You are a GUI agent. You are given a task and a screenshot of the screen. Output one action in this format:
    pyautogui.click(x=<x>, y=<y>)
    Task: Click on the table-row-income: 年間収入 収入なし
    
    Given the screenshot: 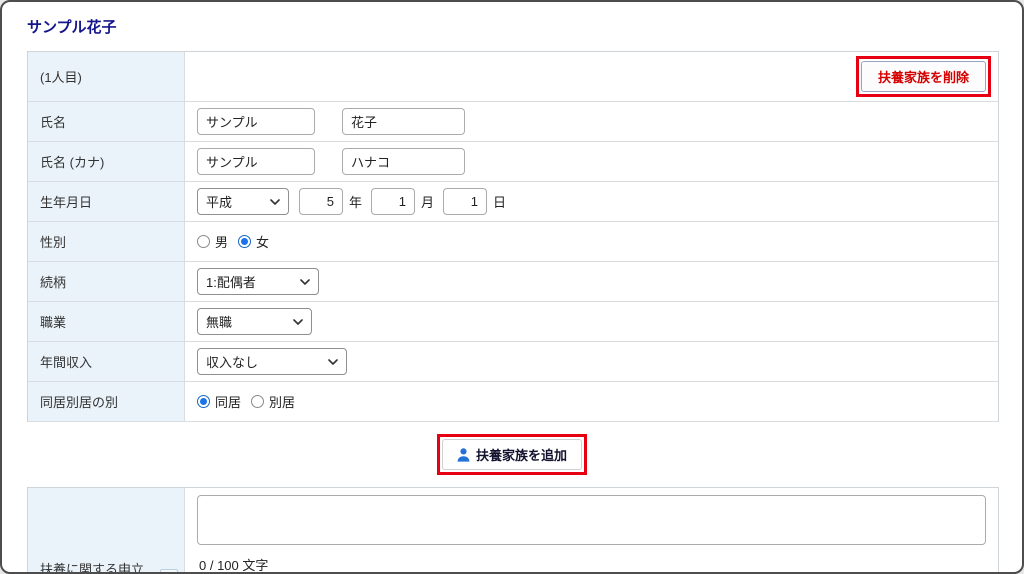 What is the action you would take?
    pyautogui.click(x=513, y=362)
    